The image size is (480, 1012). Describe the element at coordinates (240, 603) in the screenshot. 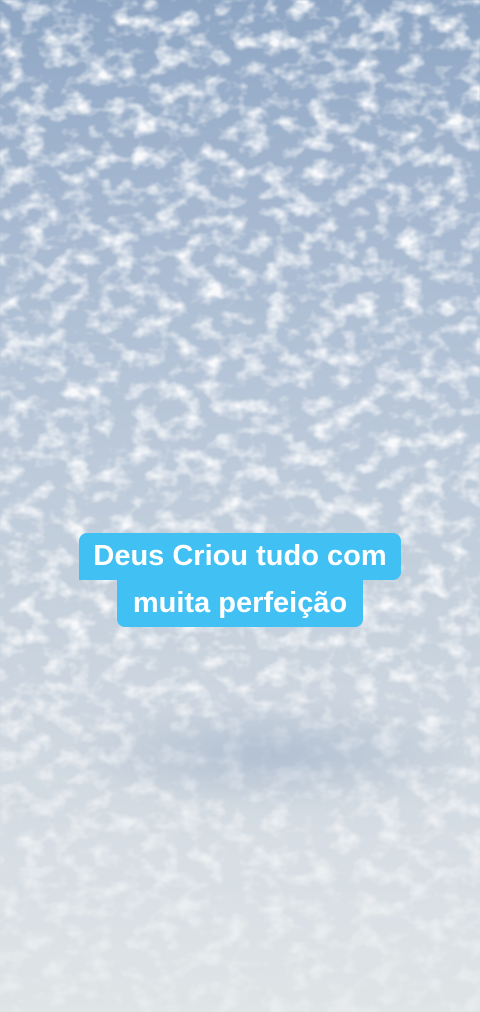

I see `caption-line-2: muita perfeição` at that location.